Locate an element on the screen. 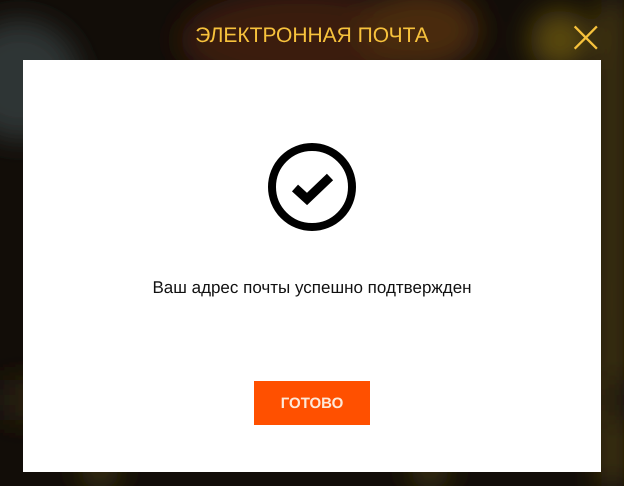 This screenshot has height=486, width=624. dialog-title: ЭЛЕКТРОННАЯ ПОЧТА is located at coordinates (312, 35).